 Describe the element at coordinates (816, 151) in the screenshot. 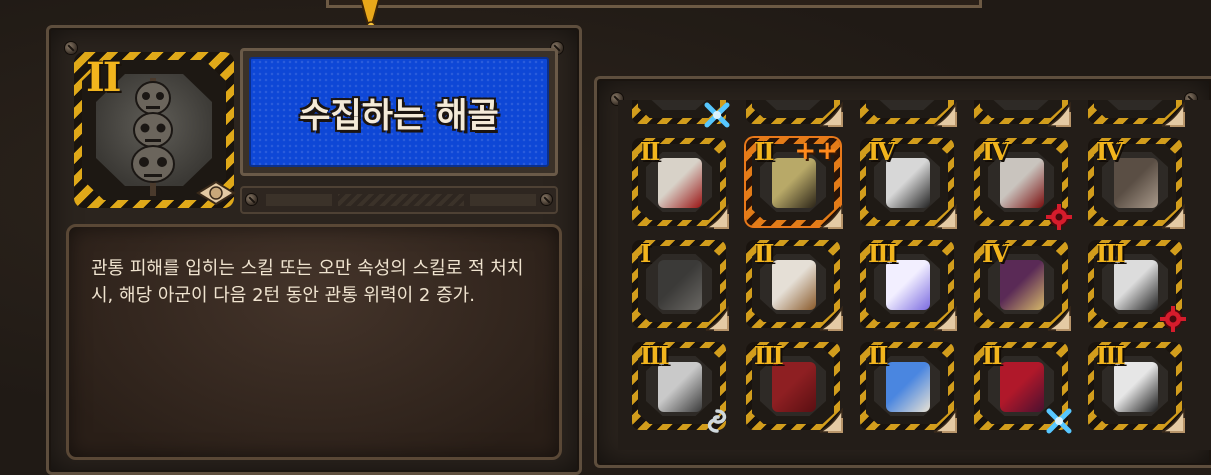

I see `upgrade-plus: ++` at that location.